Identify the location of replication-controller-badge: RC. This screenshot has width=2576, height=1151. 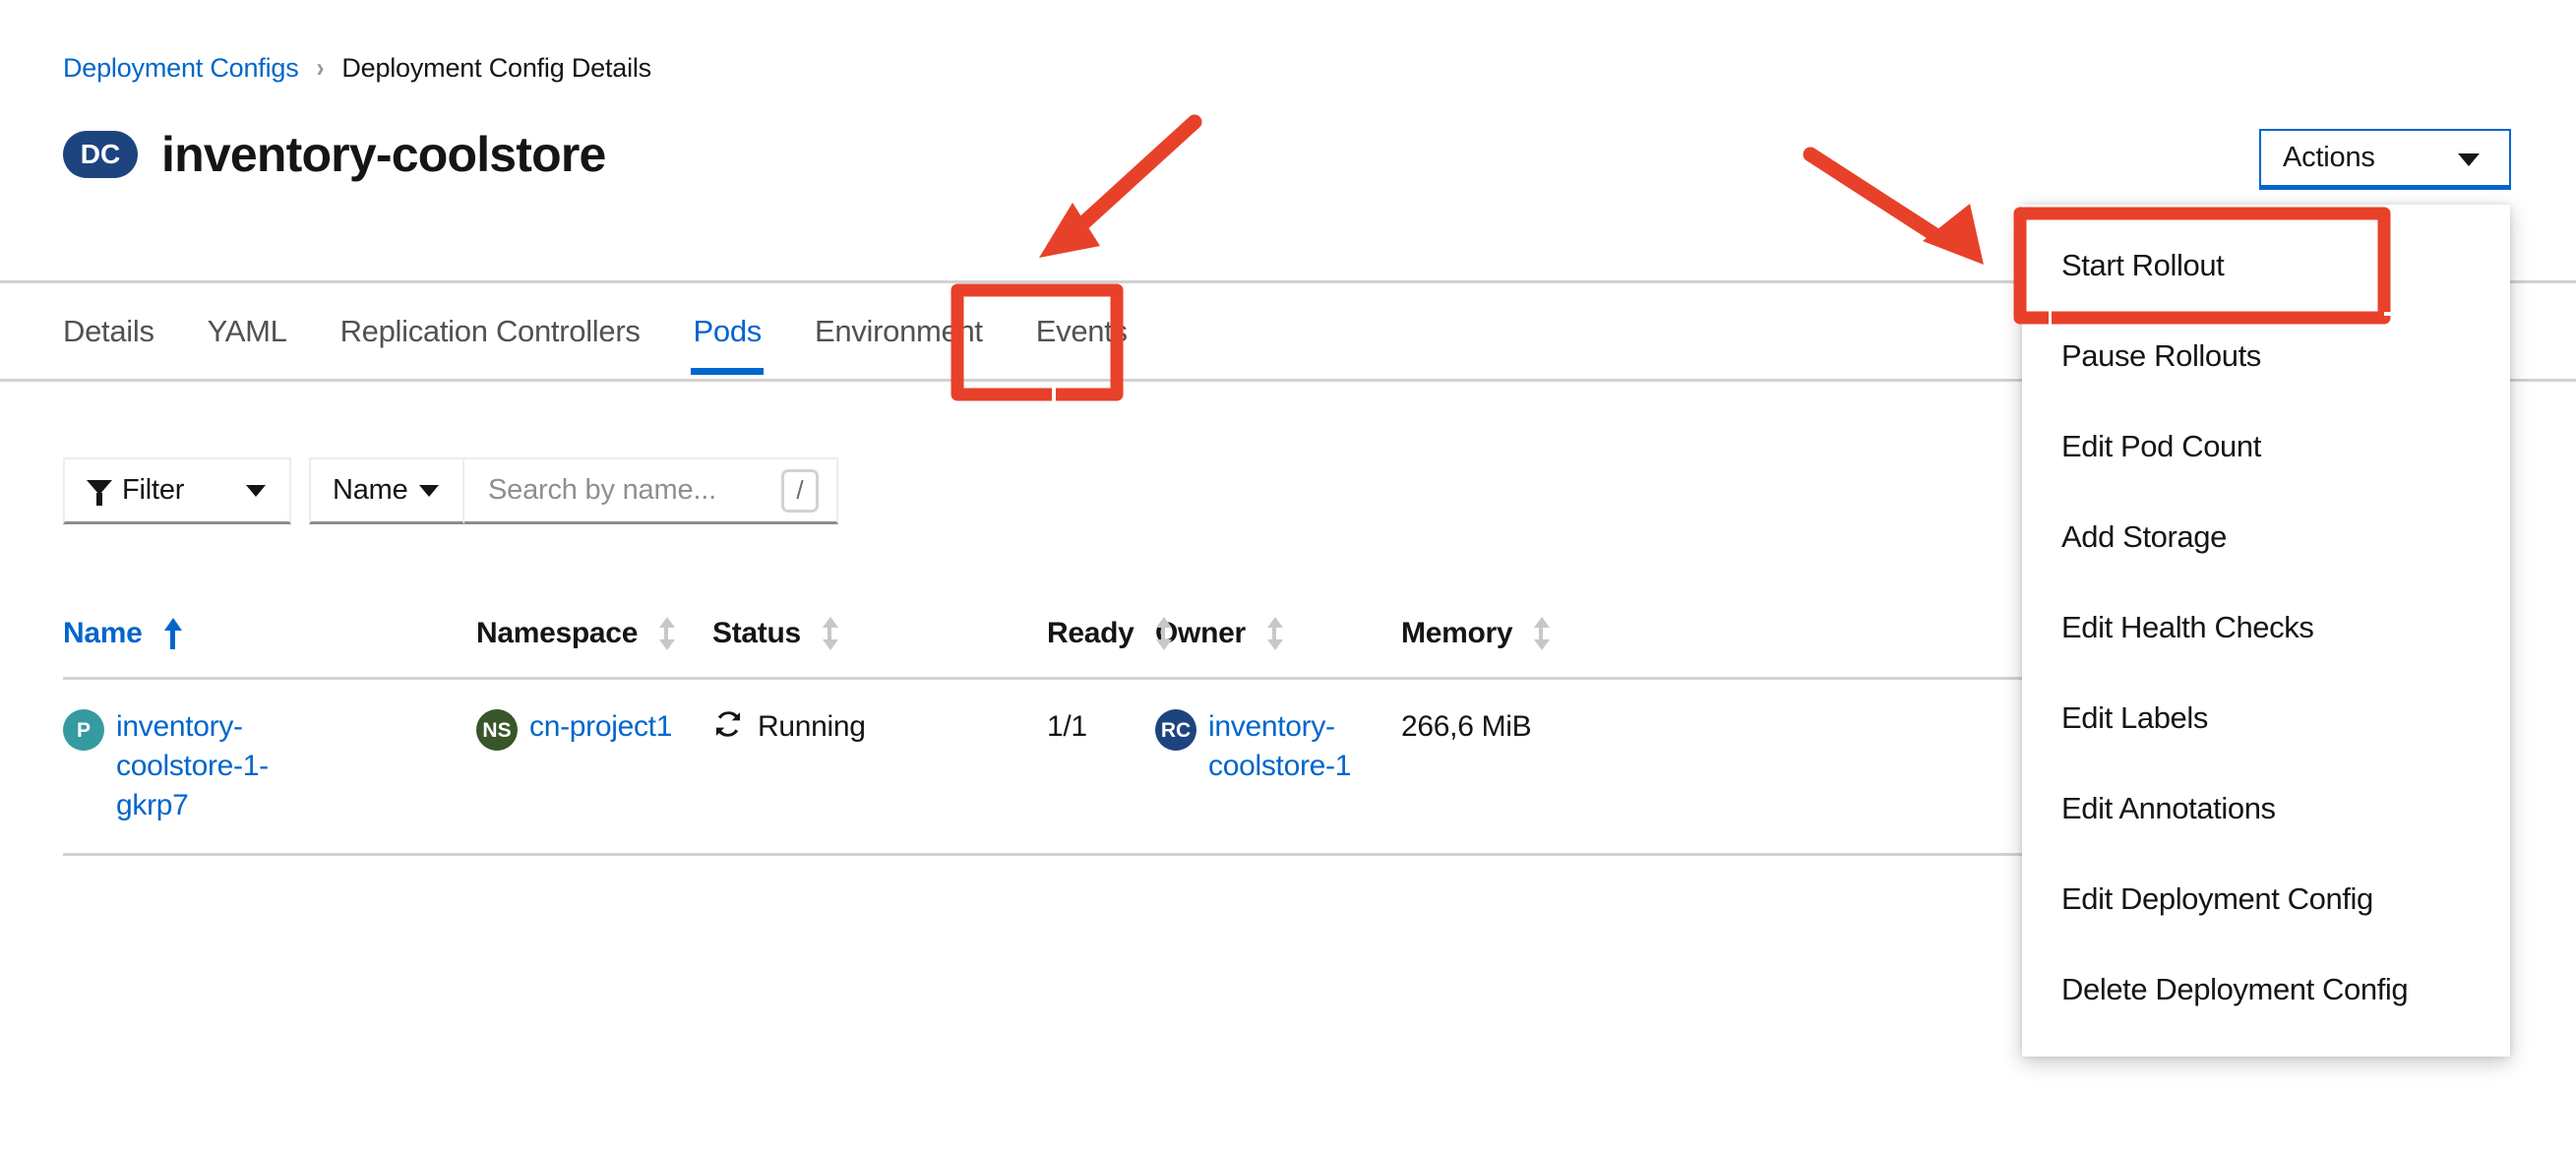
(1175, 730).